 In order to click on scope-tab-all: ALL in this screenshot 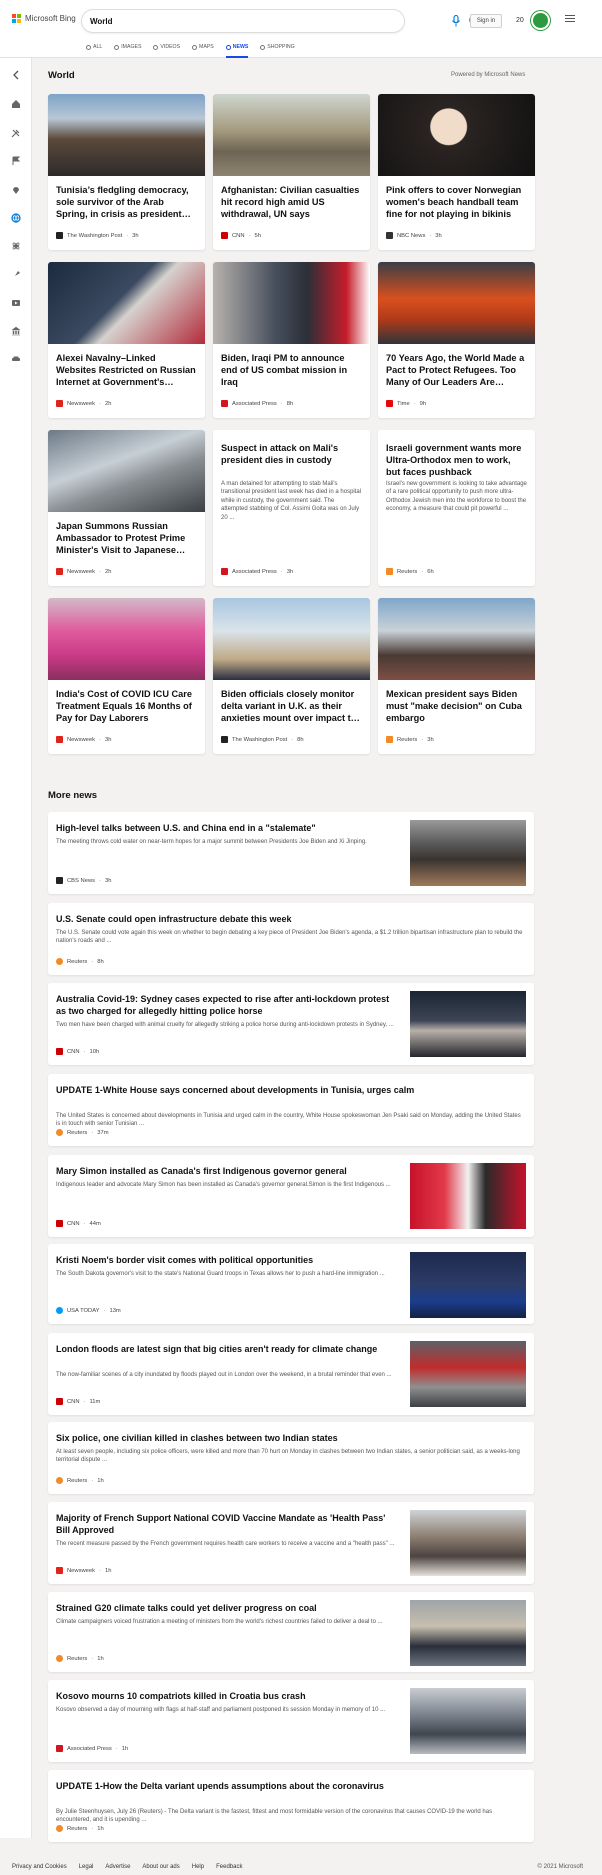, I will do `click(94, 47)`.